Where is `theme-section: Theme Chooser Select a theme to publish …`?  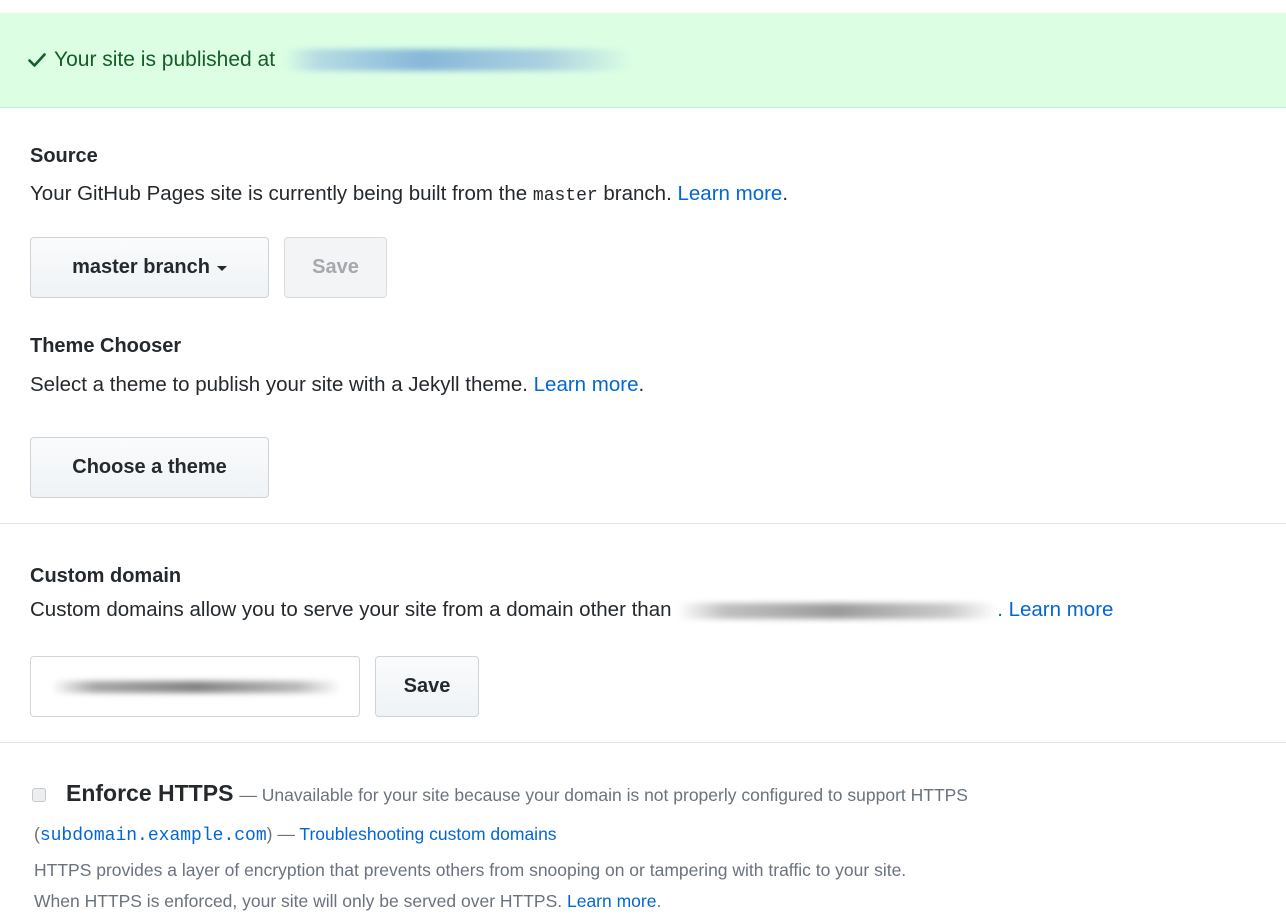 theme-section: Theme Chooser Select a theme to publish … is located at coordinates (658, 366).